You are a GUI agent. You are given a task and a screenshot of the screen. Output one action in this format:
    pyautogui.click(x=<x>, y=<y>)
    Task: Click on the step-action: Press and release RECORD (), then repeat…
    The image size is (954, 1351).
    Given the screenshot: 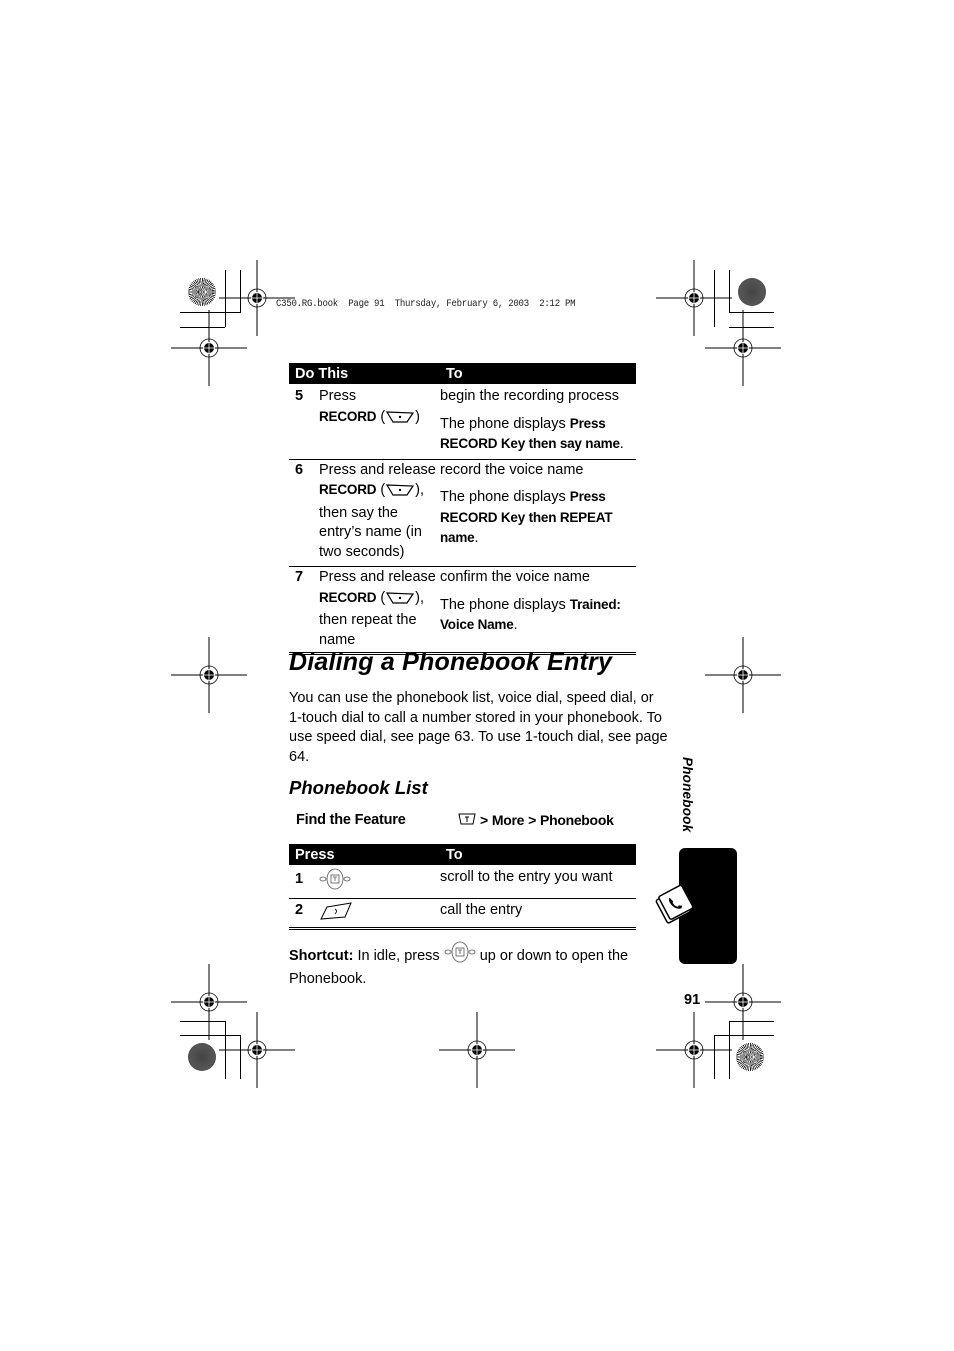 What is the action you would take?
    pyautogui.click(x=379, y=610)
    